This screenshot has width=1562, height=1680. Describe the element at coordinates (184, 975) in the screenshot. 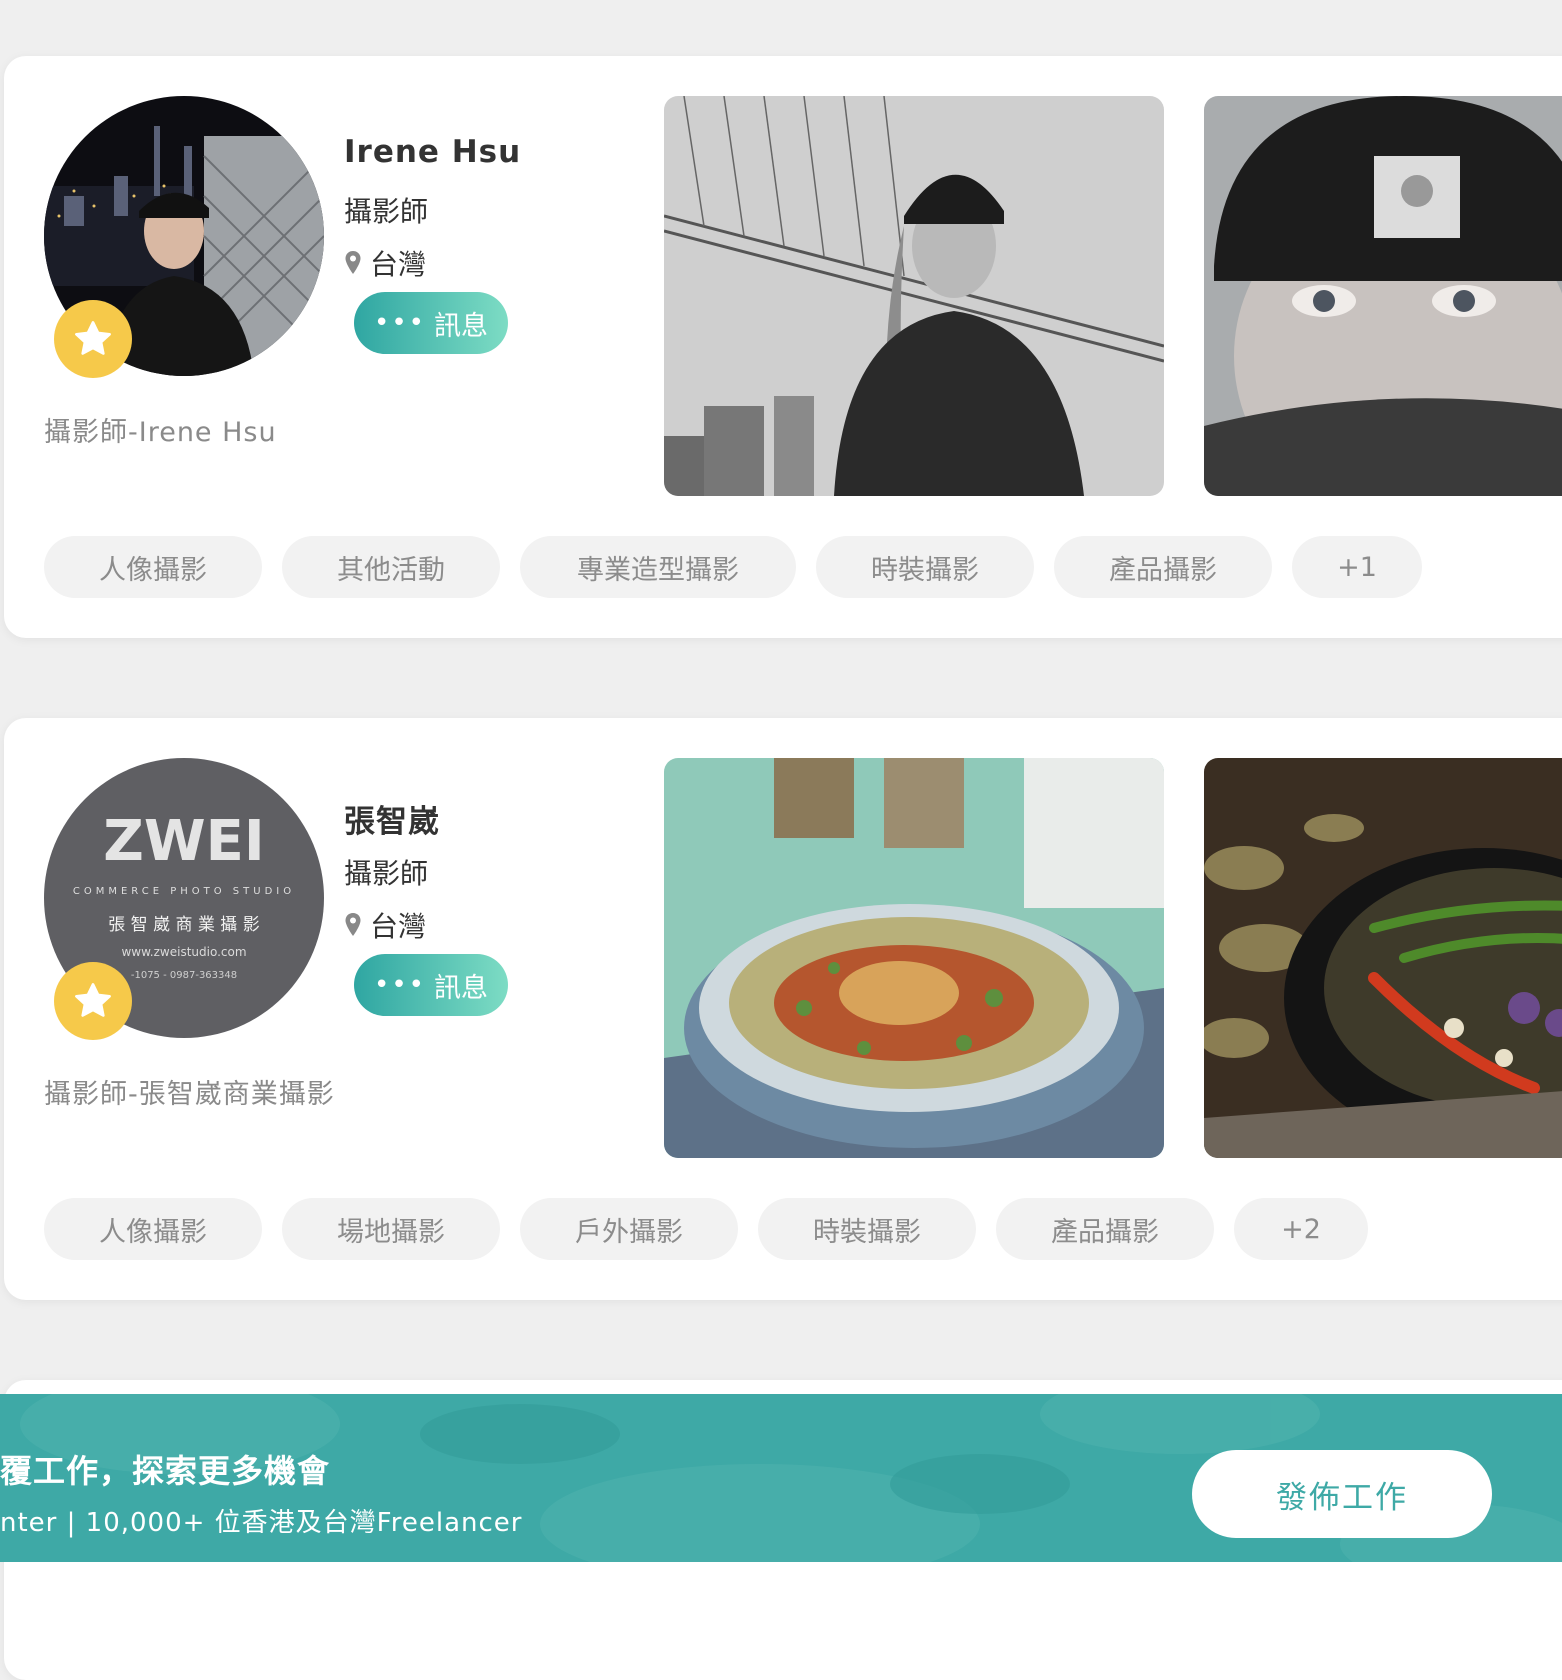

I see `logo-phone: -1075 - 0987-363348` at that location.